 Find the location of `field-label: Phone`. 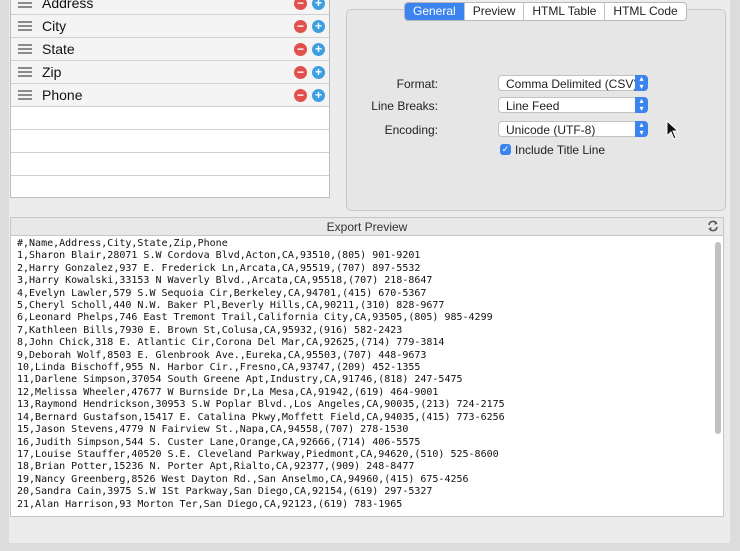

field-label: Phone is located at coordinates (62, 95).